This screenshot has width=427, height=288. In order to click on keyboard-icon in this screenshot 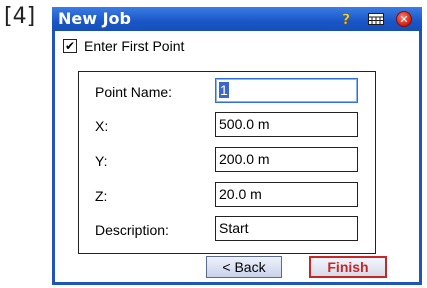, I will do `click(376, 19)`.